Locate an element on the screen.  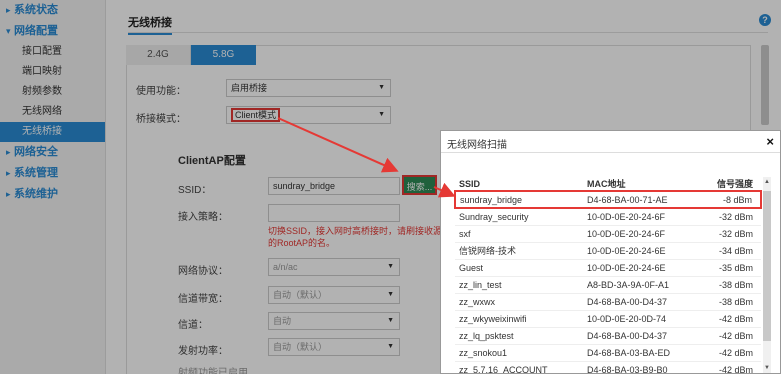
cell-ssid: zz_lin_test is located at coordinates (519, 285).